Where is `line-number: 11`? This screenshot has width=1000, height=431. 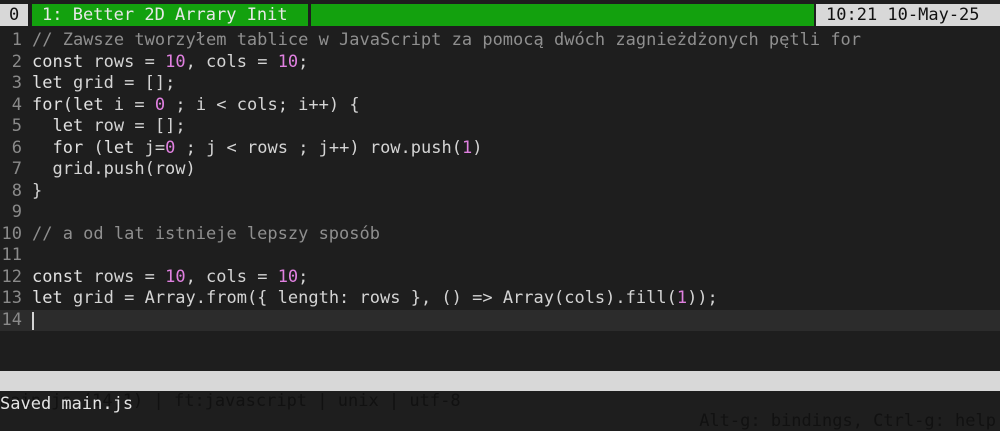 line-number: 11 is located at coordinates (11, 255).